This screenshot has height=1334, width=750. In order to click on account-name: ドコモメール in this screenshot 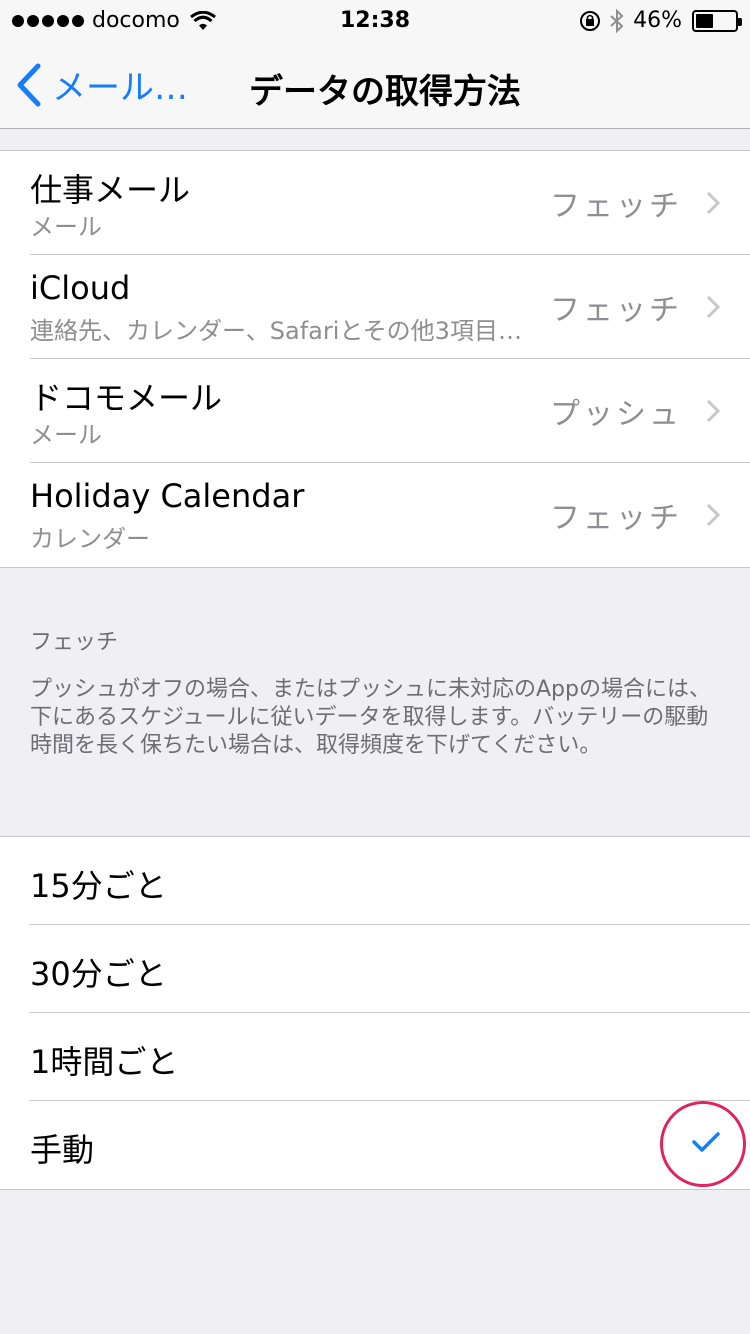, I will do `click(126, 398)`.